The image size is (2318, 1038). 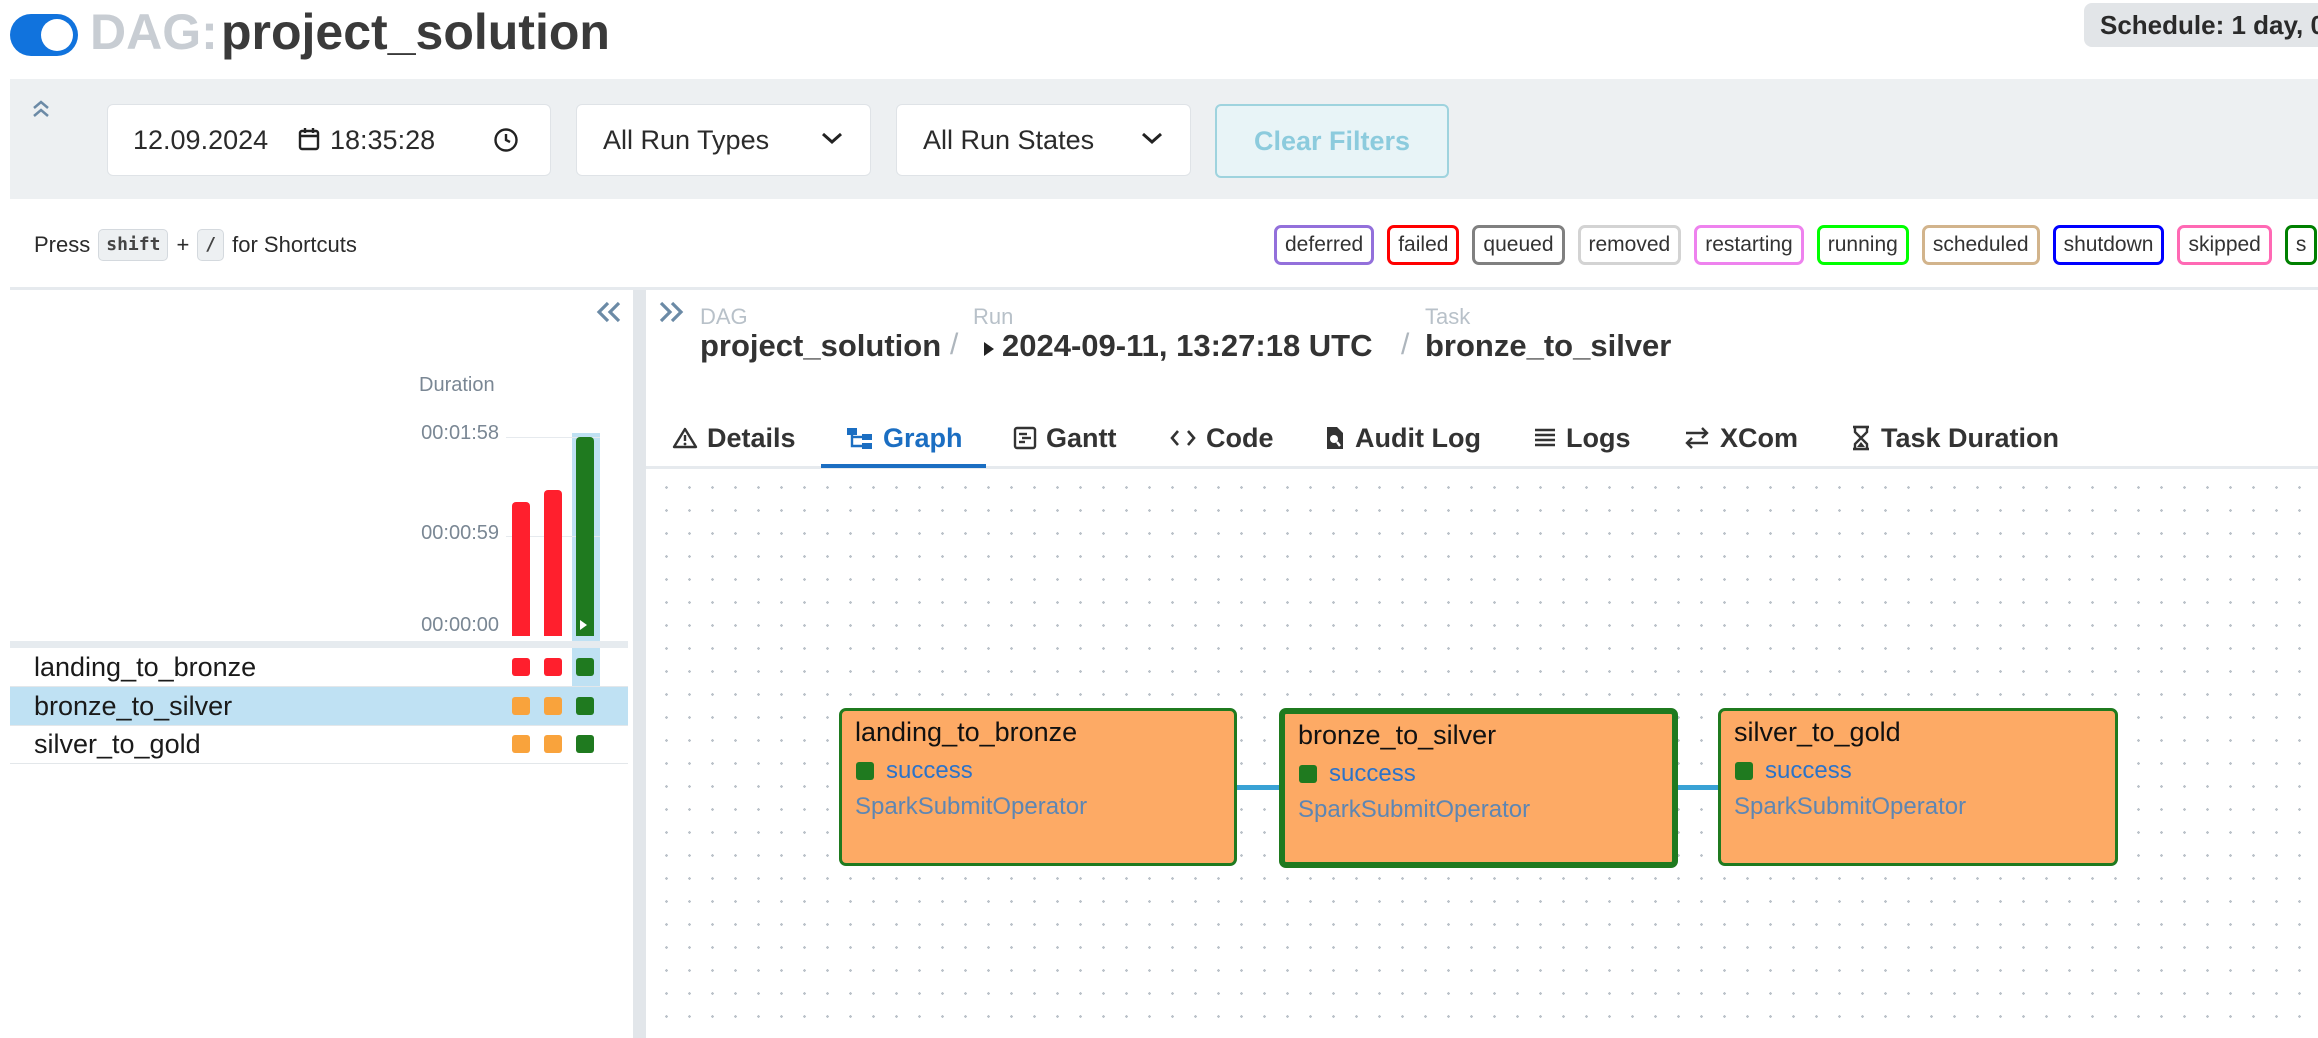 What do you see at coordinates (44, 35) in the screenshot?
I see `dag-pause-toggle` at bounding box center [44, 35].